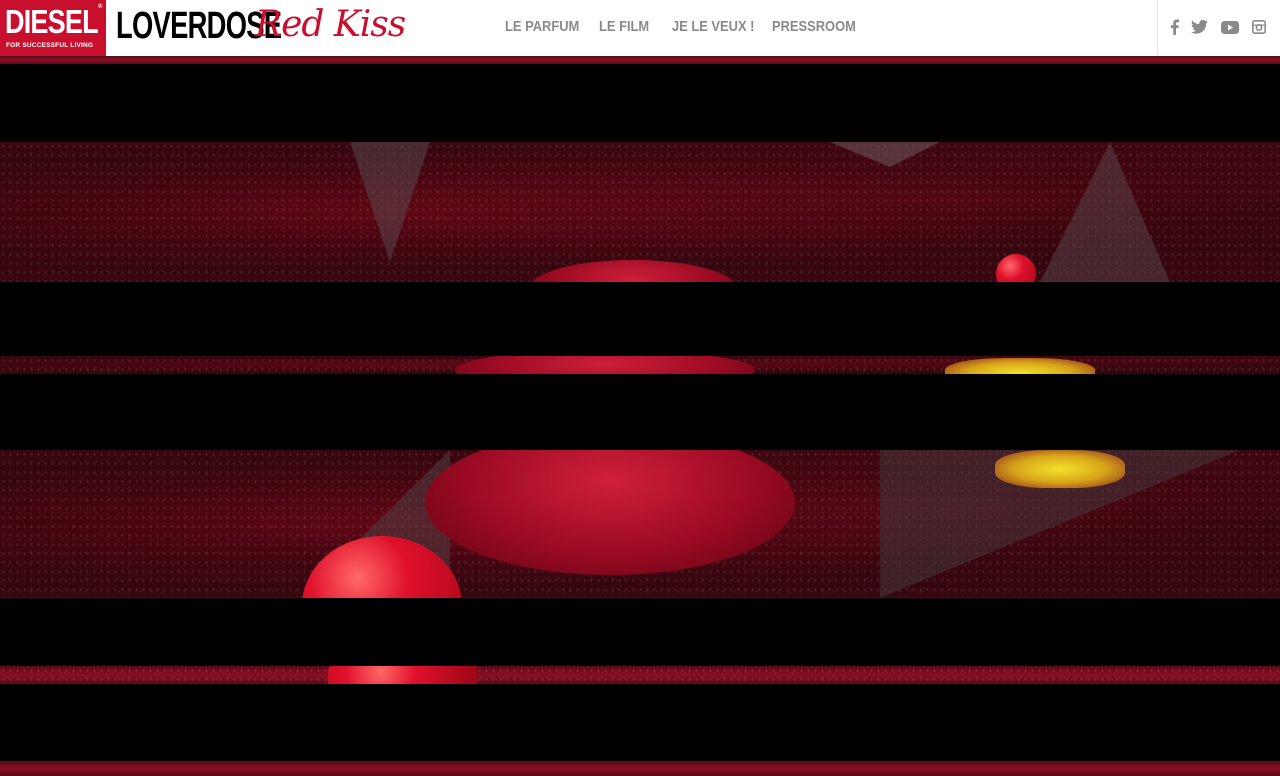 The height and width of the screenshot is (776, 1280). Describe the element at coordinates (1259, 27) in the screenshot. I see `instagram-icon` at that location.